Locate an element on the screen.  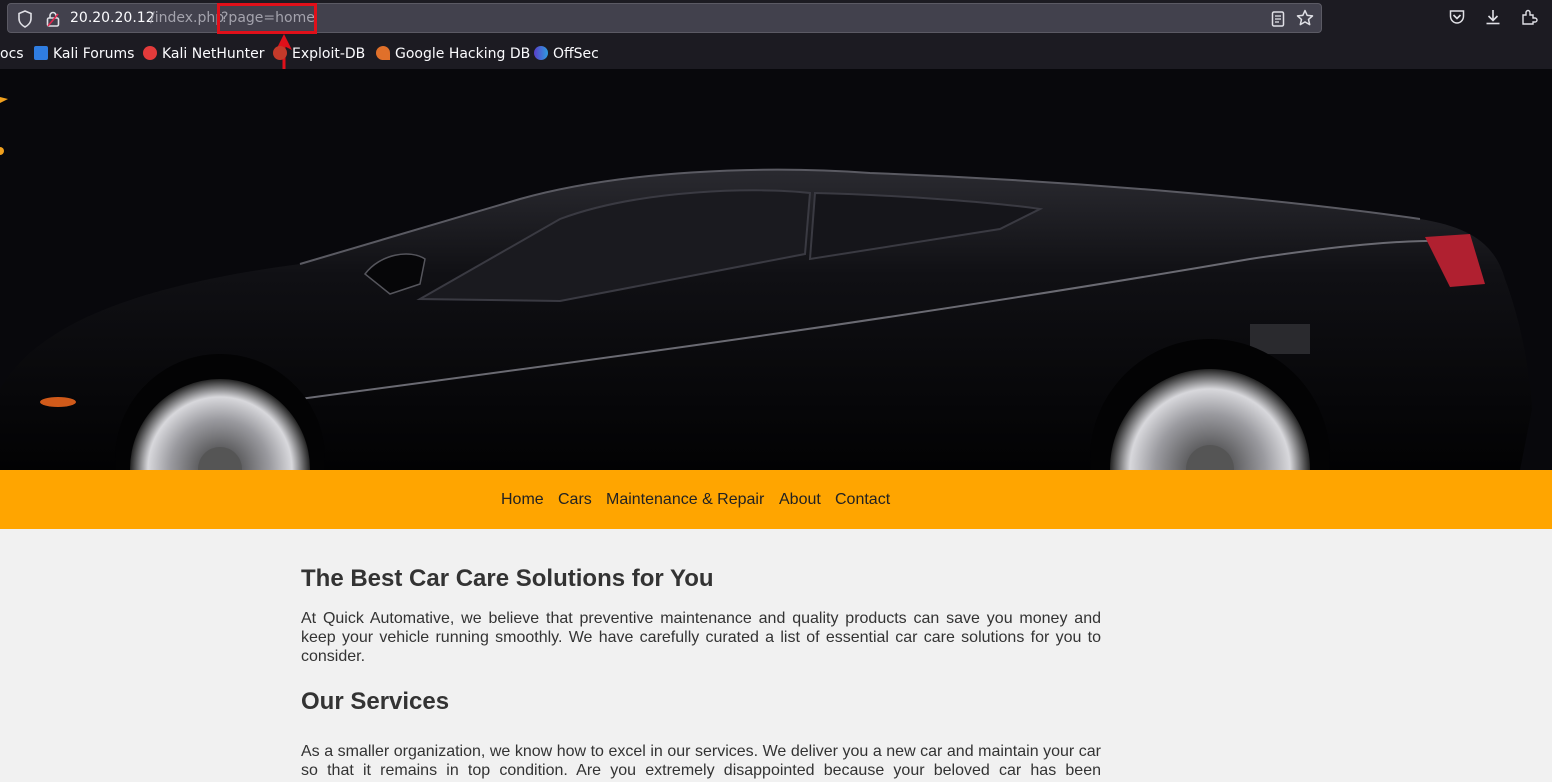
bookmark-offsec: OffSec is located at coordinates (566, 54).